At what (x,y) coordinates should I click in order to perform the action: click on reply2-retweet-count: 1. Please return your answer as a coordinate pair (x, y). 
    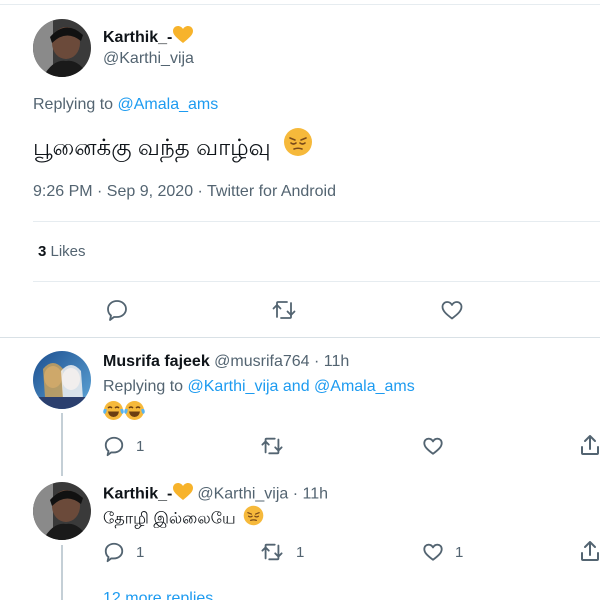
    Looking at the image, I should click on (300, 552).